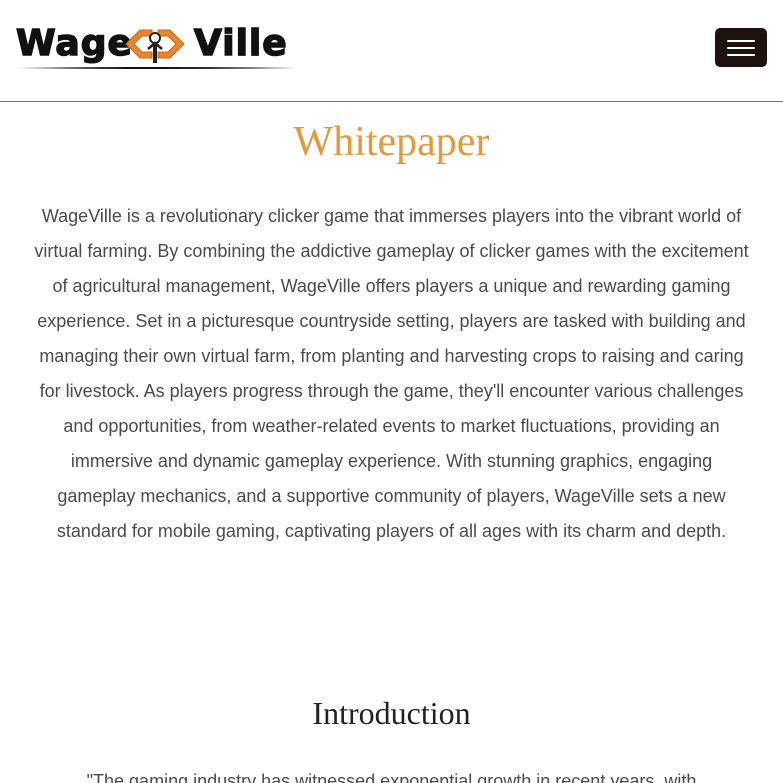 This screenshot has width=783, height=783. I want to click on farm-house-logo-icon, so click(155, 46).